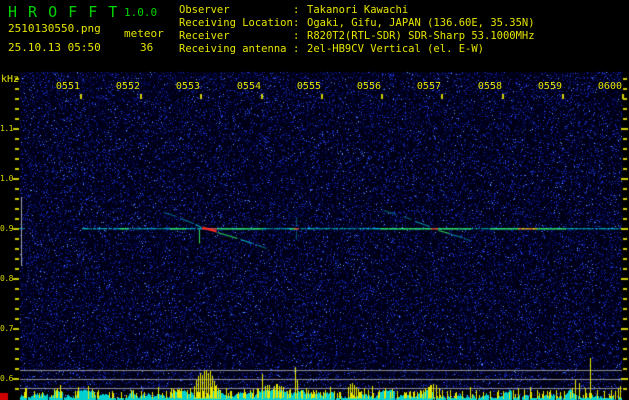 This screenshot has height=400, width=629. I want to click on x-tick-label: 0600, so click(609, 86).